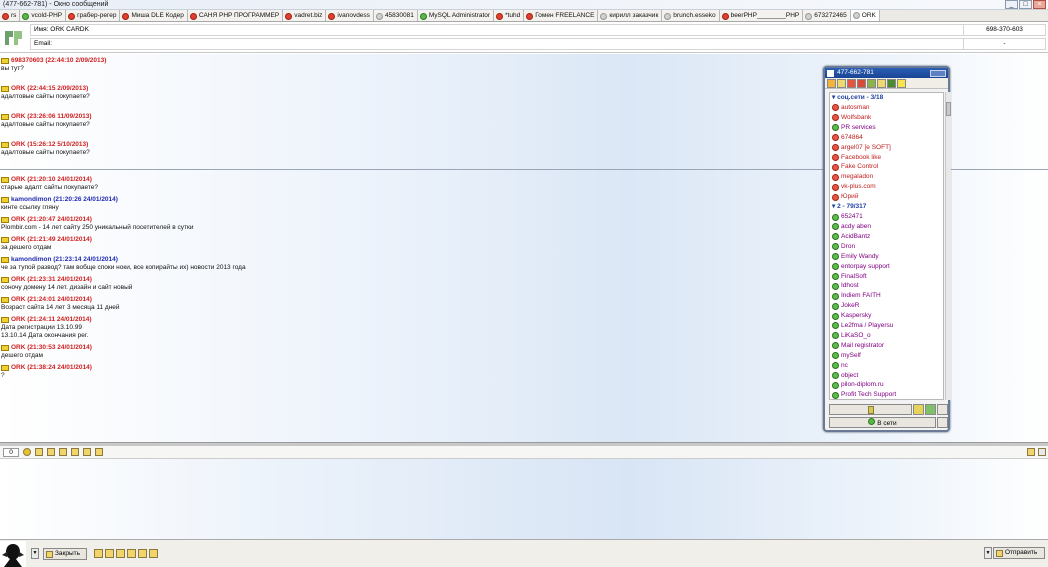 The image size is (1048, 567). What do you see at coordinates (1039, 4) in the screenshot?
I see `close-window-button: ×` at bounding box center [1039, 4].